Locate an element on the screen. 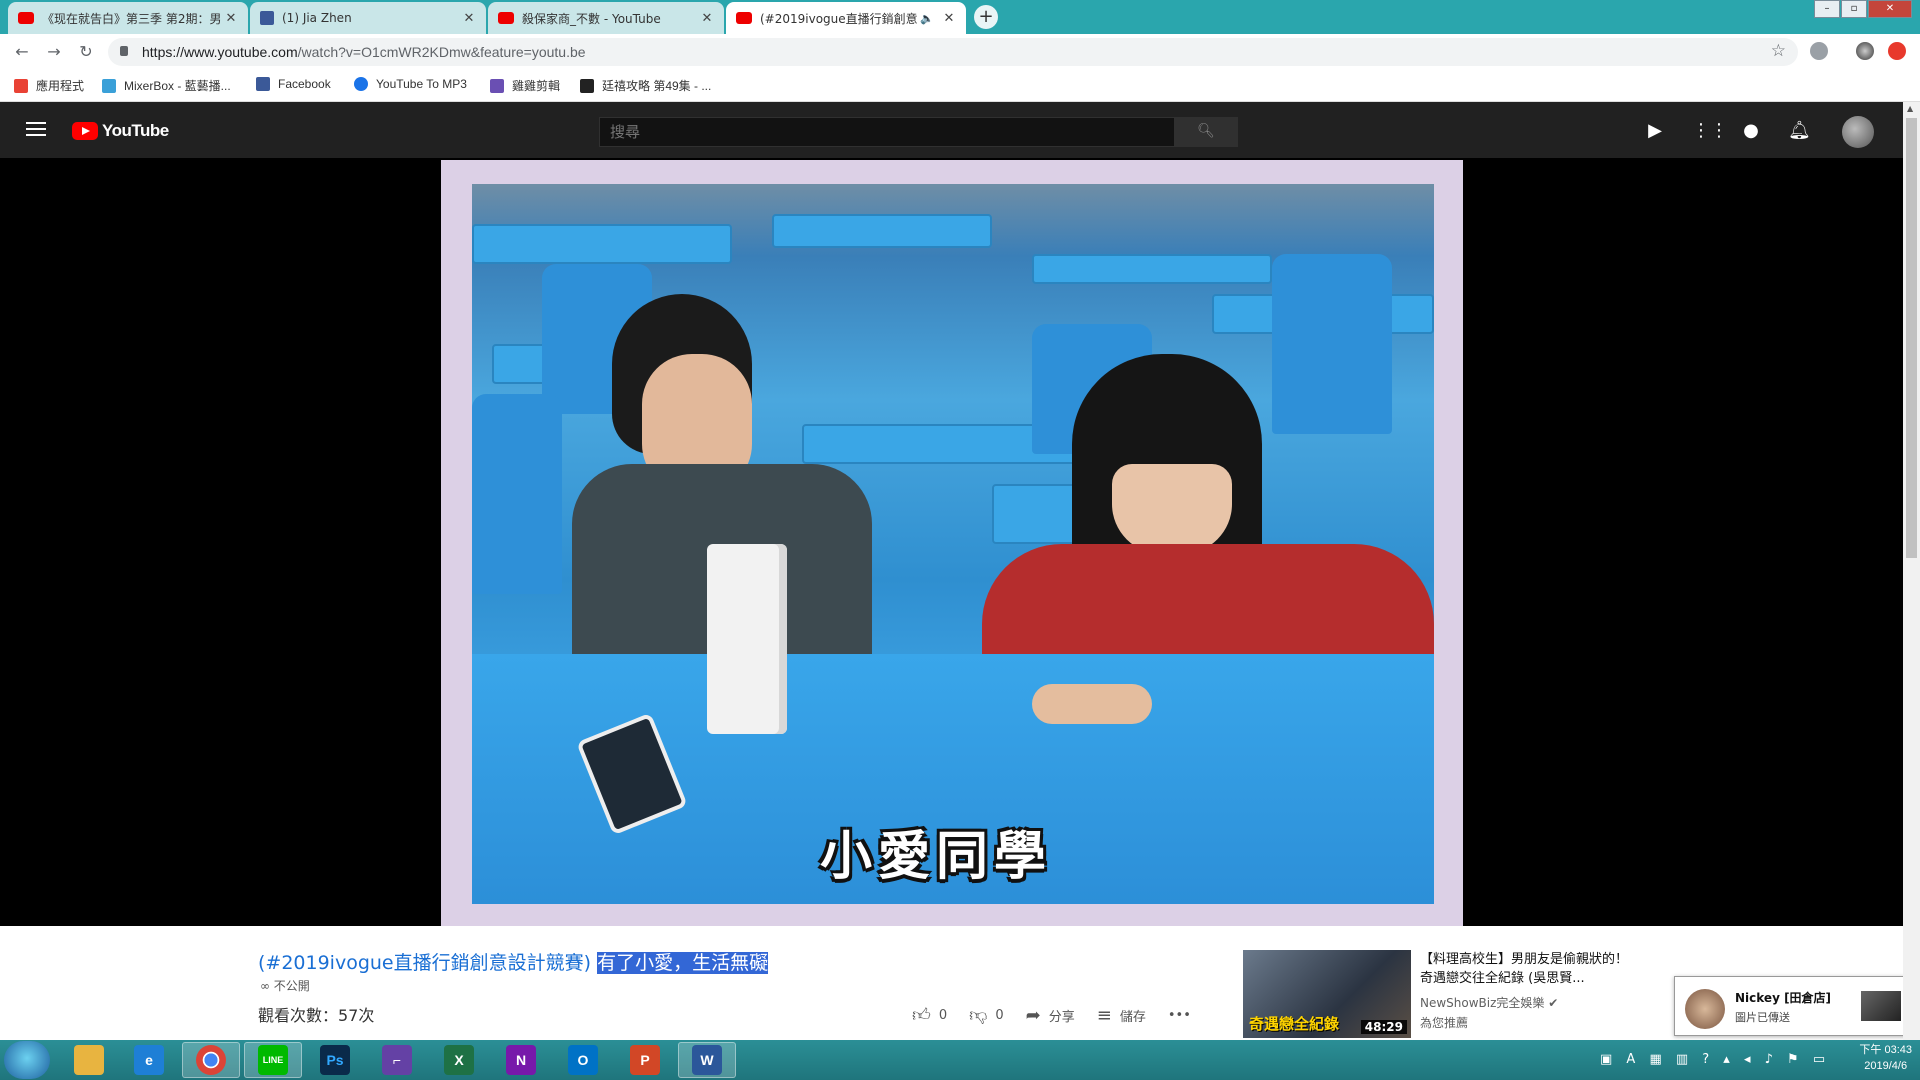  like-button: 👍︎ 0 is located at coordinates (929, 1015).